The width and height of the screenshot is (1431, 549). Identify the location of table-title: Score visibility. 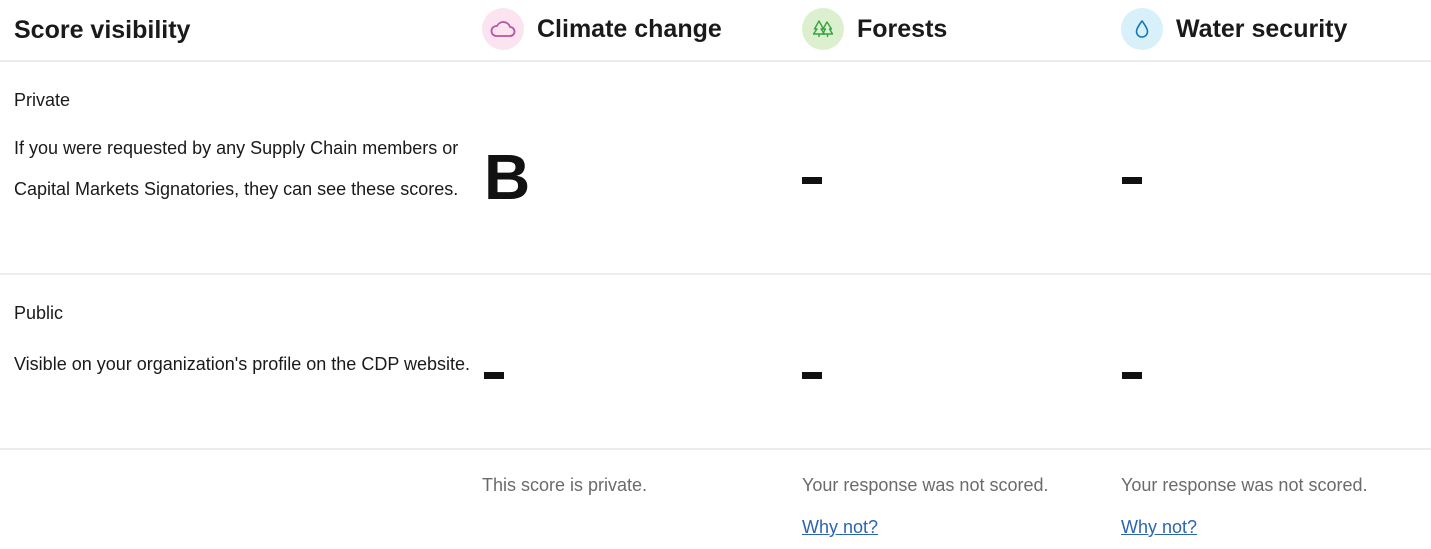
(102, 30).